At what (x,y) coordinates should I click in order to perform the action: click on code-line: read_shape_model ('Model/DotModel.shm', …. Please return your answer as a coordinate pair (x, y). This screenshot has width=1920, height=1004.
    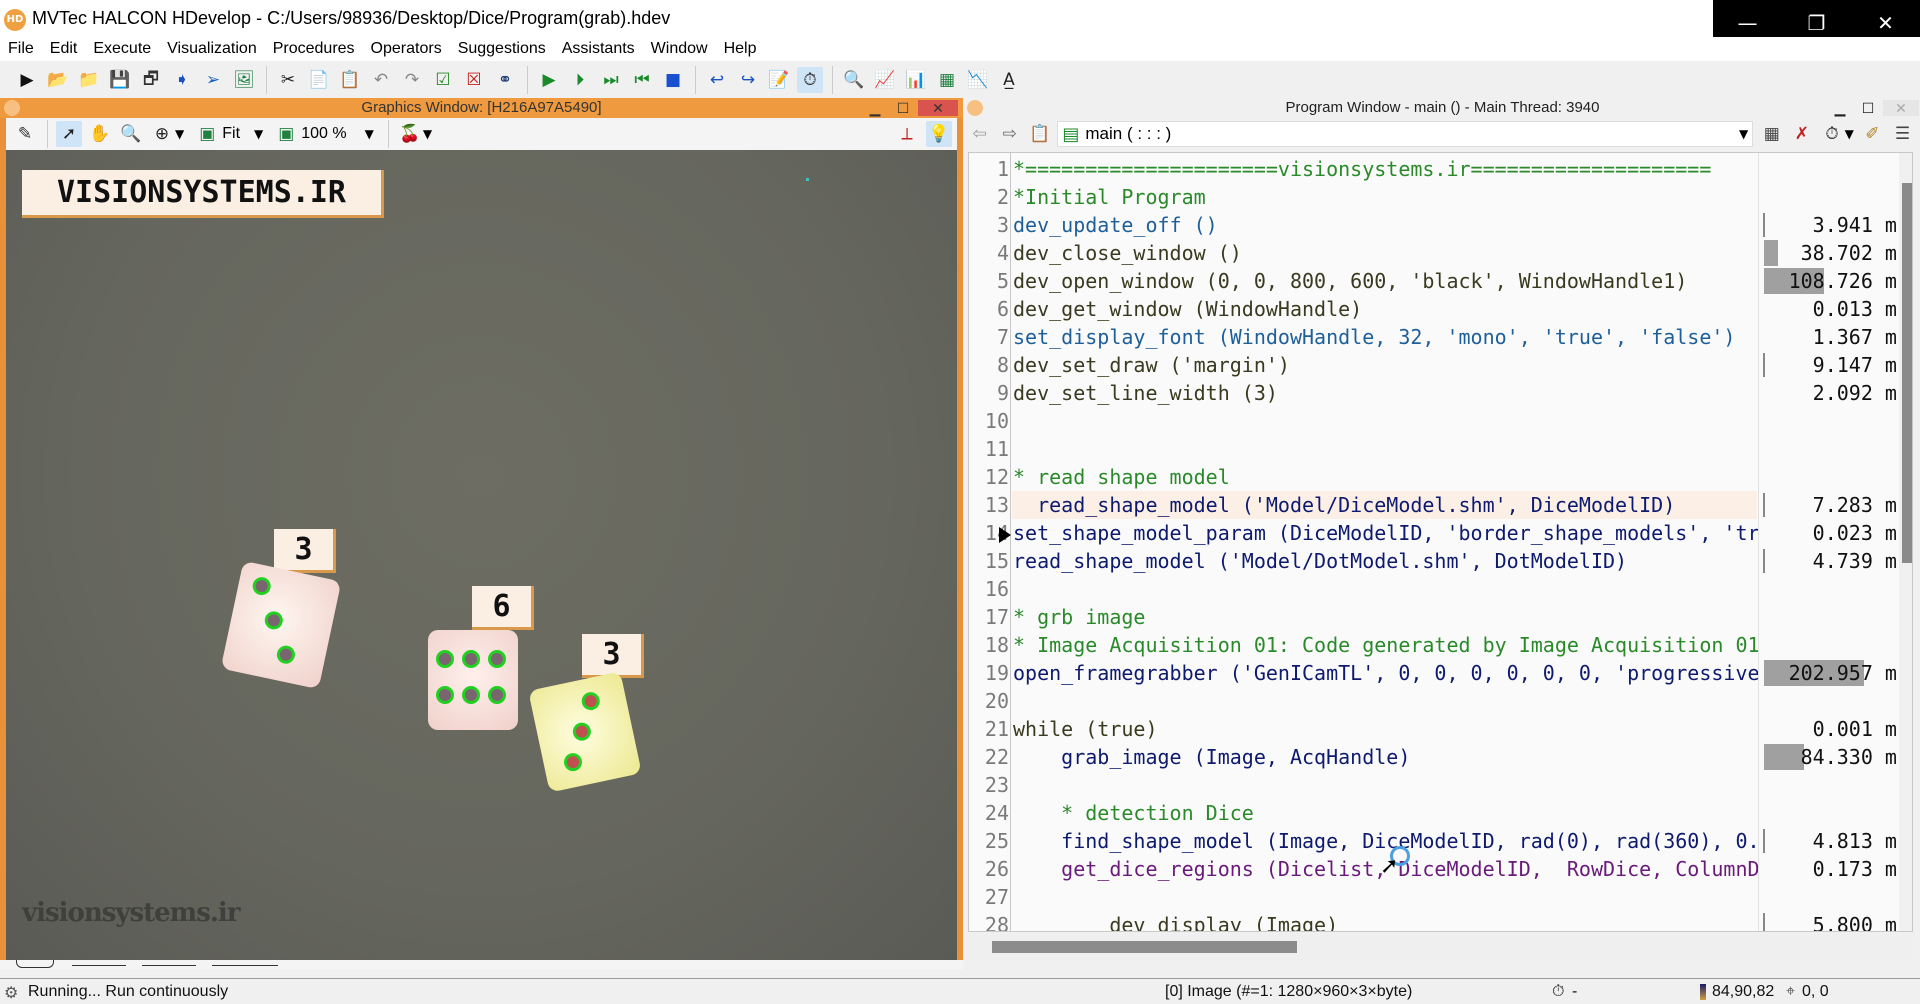
    Looking at the image, I should click on (1385, 561).